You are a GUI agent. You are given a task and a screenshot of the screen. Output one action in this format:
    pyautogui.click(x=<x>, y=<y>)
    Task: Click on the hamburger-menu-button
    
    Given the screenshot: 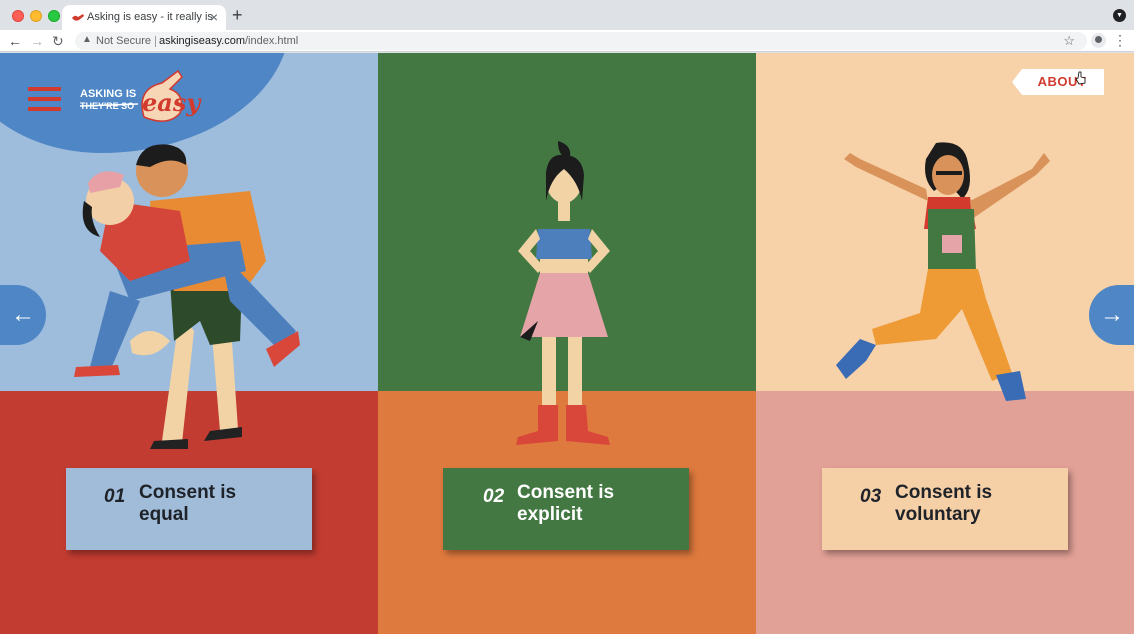 What is the action you would take?
    pyautogui.click(x=44, y=99)
    